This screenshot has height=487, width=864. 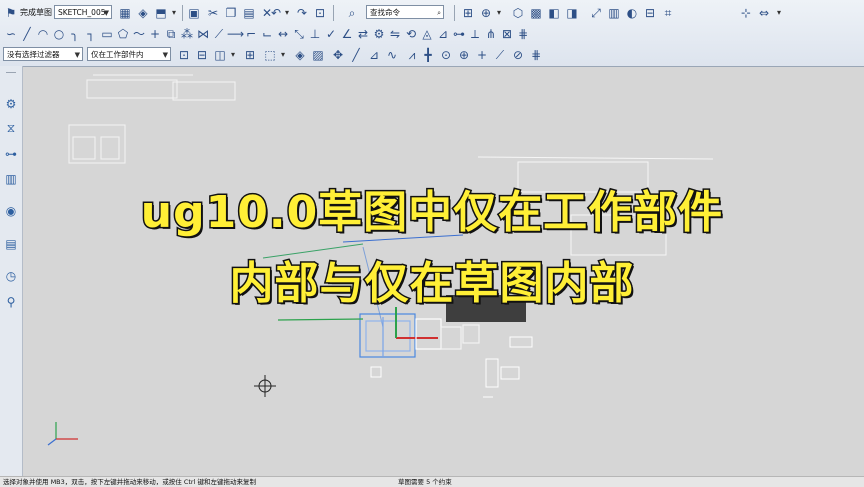 What do you see at coordinates (446, 55) in the screenshot?
I see `snap-center-icon: ⊙` at bounding box center [446, 55].